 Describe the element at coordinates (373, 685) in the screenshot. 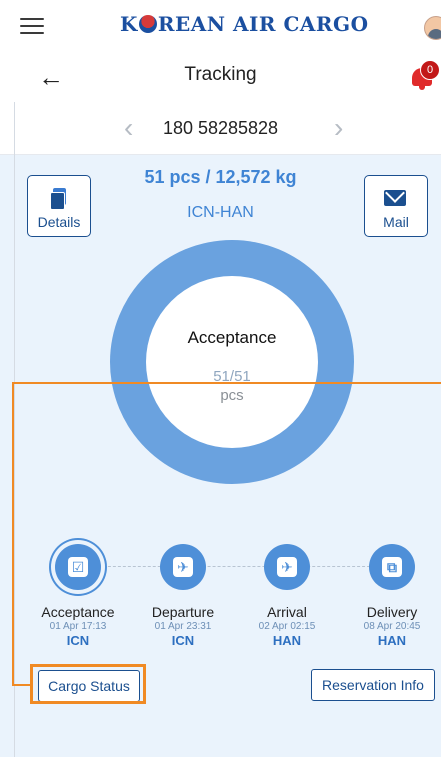

I see `reservation-info-button: Reservation Info` at that location.